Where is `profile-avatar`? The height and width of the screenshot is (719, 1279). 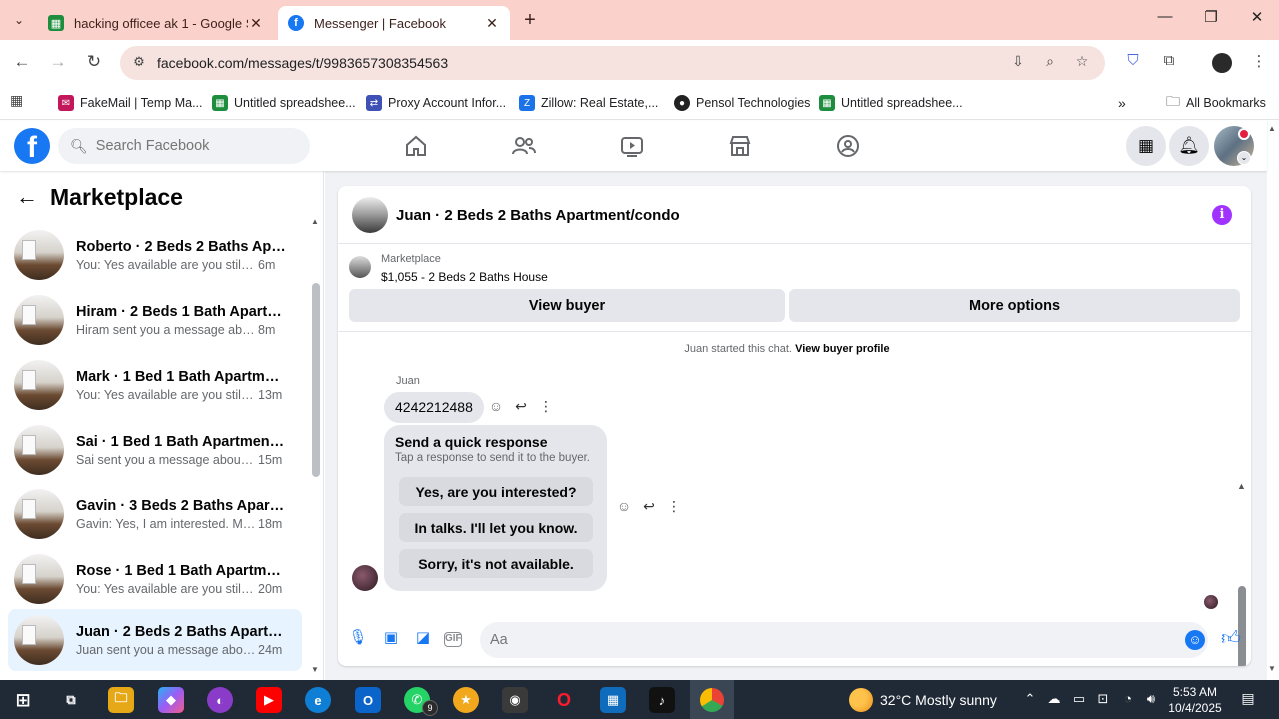 profile-avatar is located at coordinates (1222, 63).